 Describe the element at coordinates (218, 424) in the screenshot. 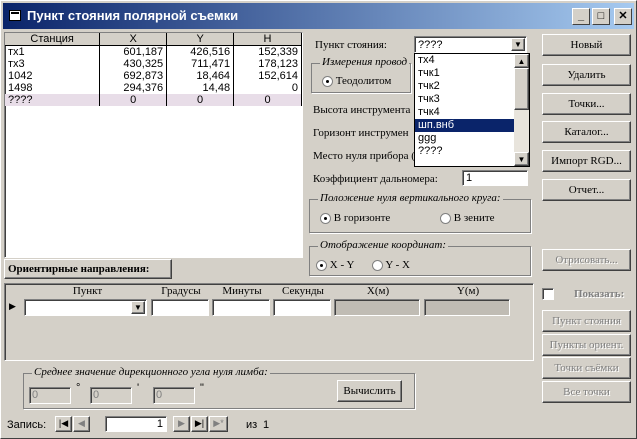

I see `new-record-icon: ▶*` at that location.